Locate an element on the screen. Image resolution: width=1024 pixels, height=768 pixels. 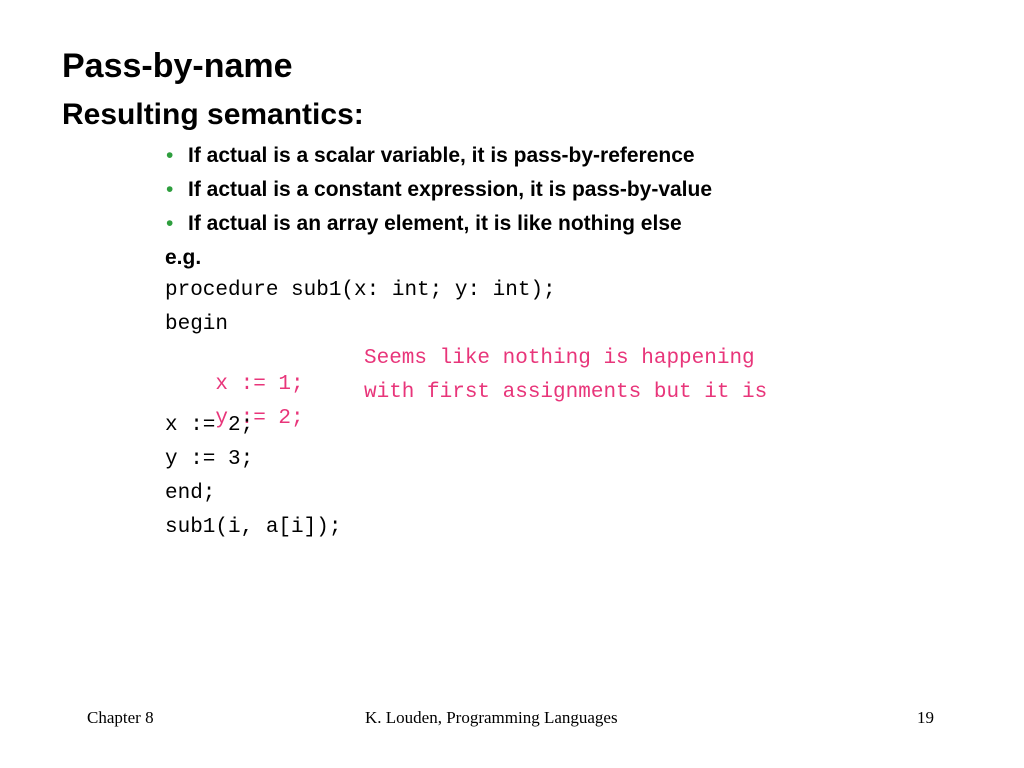
code-line-end: end; is located at coordinates (190, 493).